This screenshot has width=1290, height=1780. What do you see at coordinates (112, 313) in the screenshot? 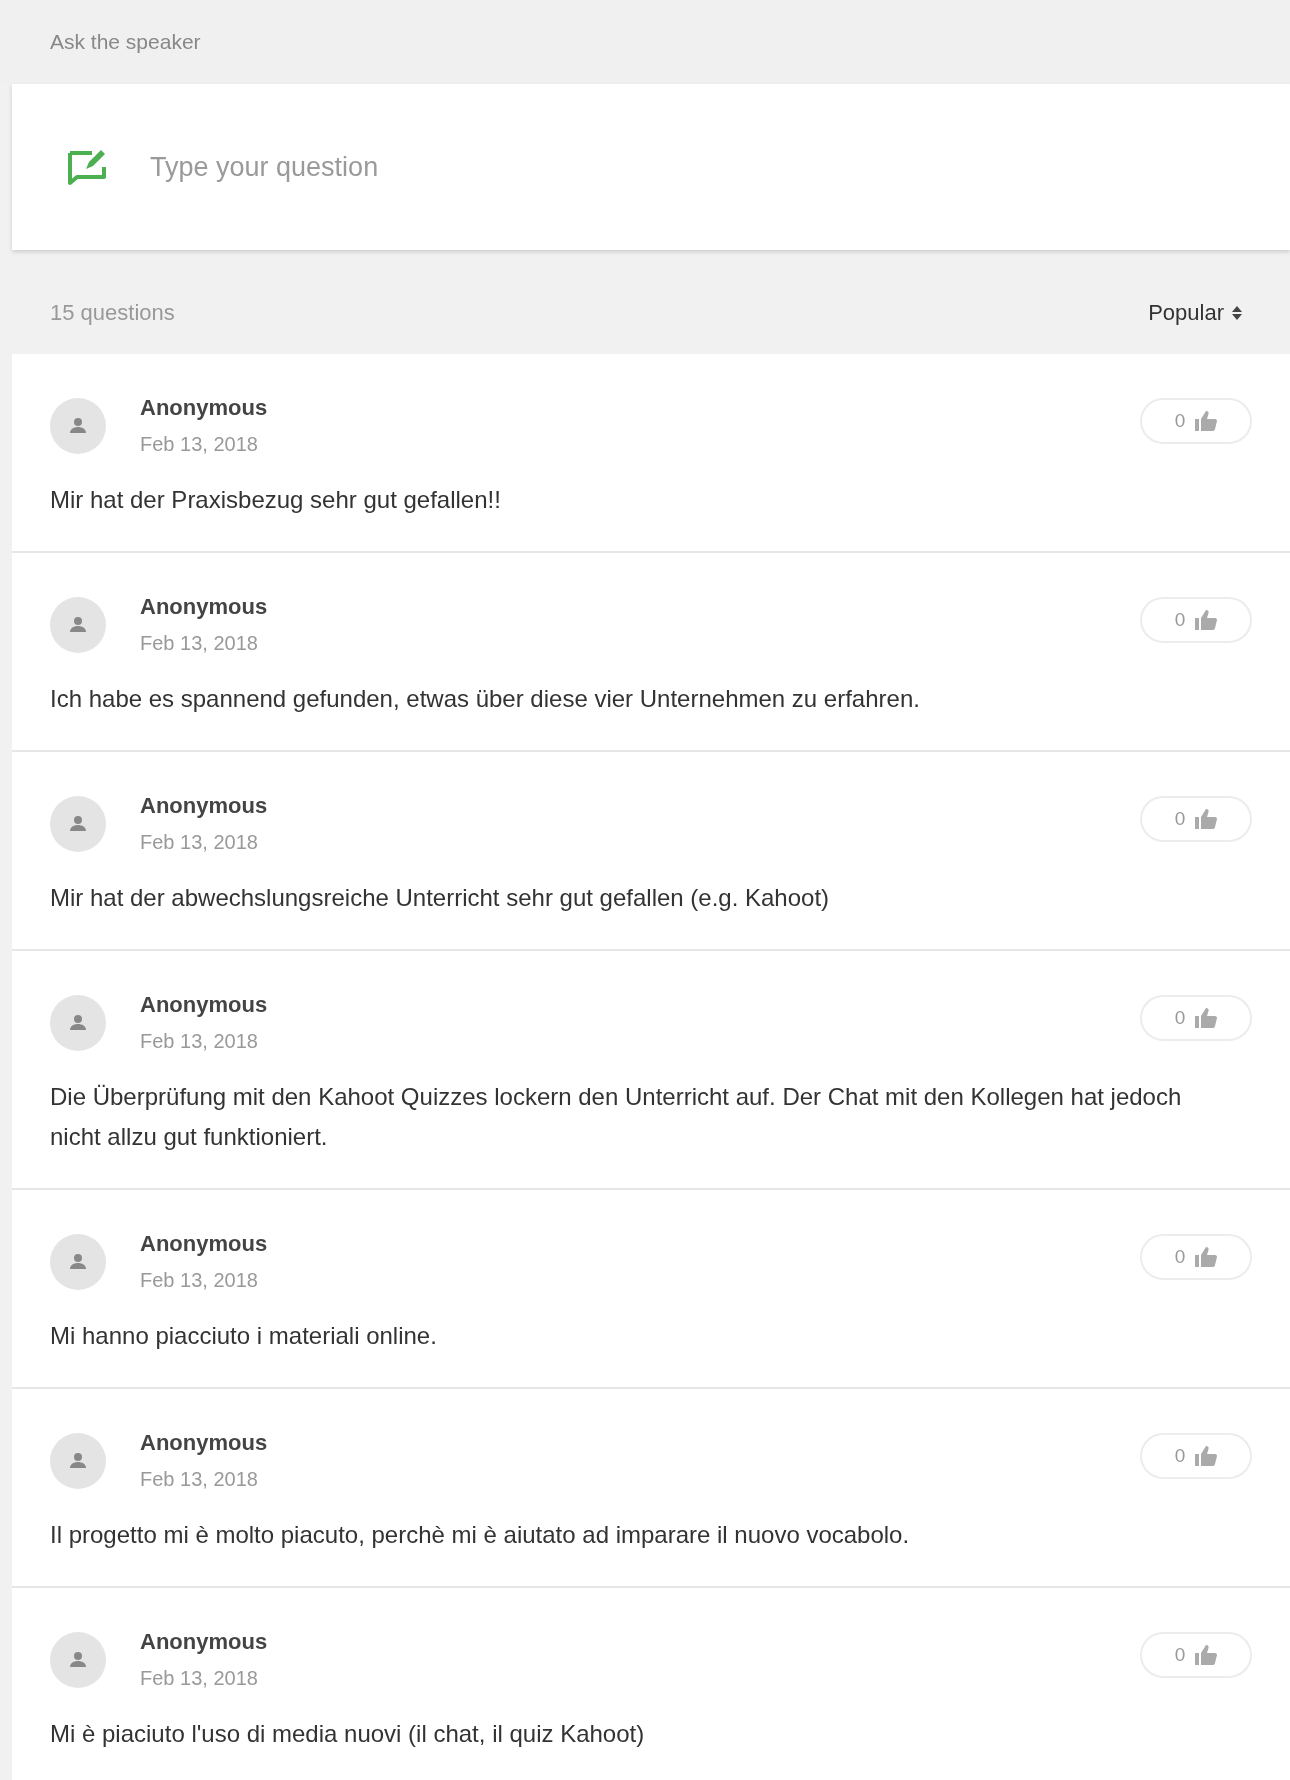
I see `question-count: 15 questions` at bounding box center [112, 313].